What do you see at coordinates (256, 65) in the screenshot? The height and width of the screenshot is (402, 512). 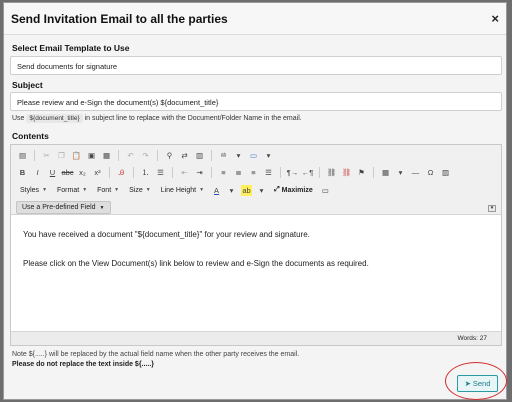 I see `template-select: Send documents for signature` at bounding box center [256, 65].